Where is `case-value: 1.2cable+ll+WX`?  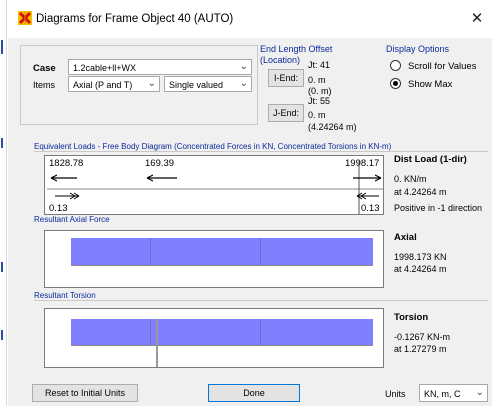
case-value: 1.2cable+ll+WX is located at coordinates (105, 68).